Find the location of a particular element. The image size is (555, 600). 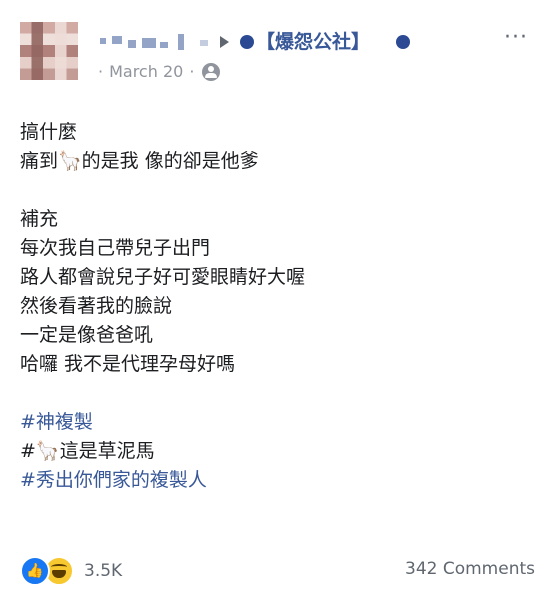

post-meta: · March 20 · is located at coordinates (159, 72).